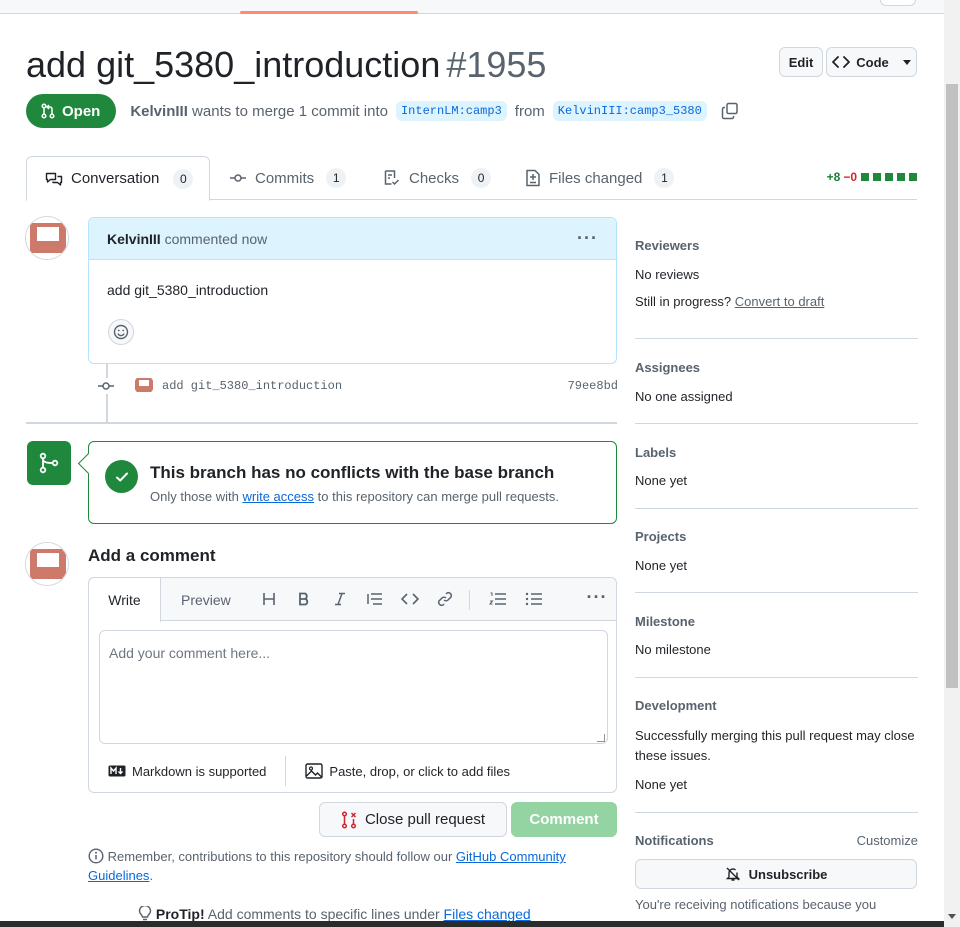 This screenshot has width=960, height=927. I want to click on attach-files: Paste, drop, or click to add files, so click(407, 771).